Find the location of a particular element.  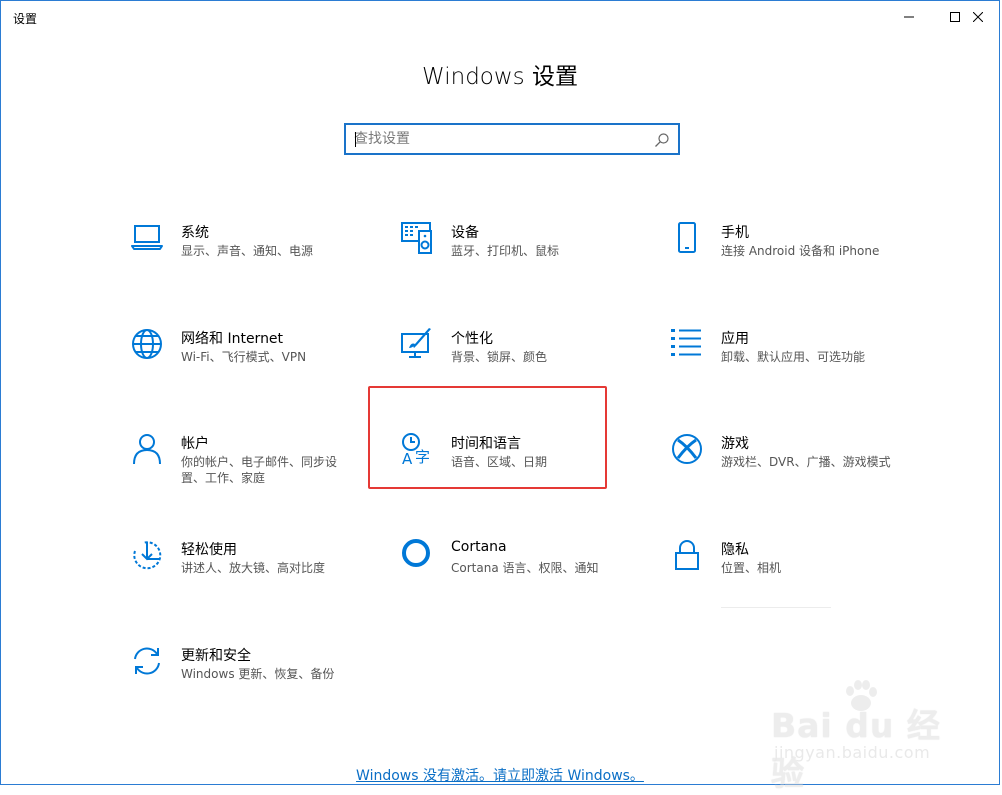

close-button is located at coordinates (978, 17).